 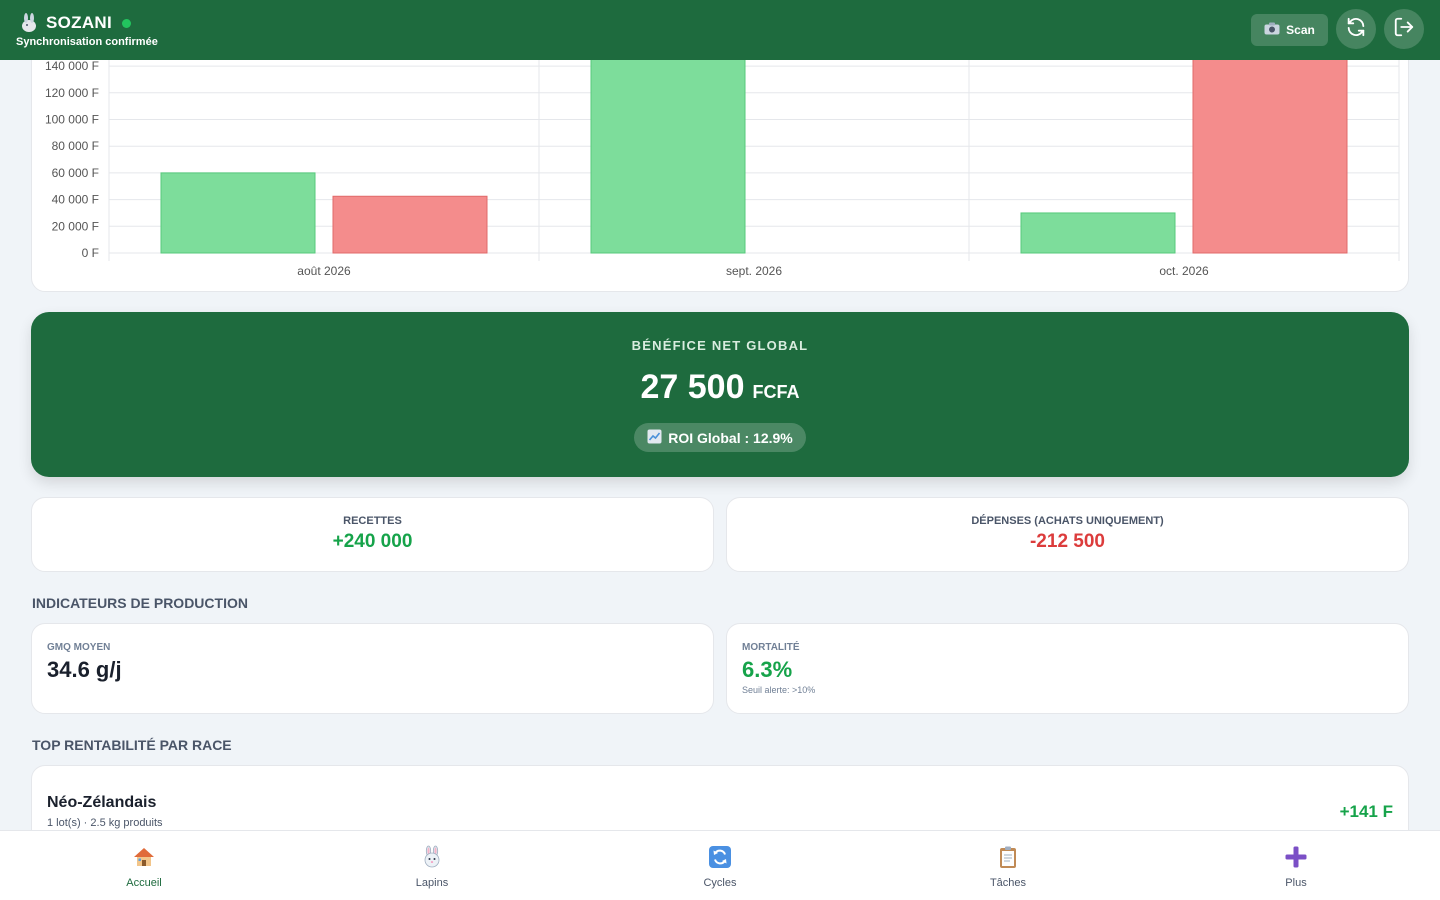 What do you see at coordinates (144, 857) in the screenshot?
I see `home-icon` at bounding box center [144, 857].